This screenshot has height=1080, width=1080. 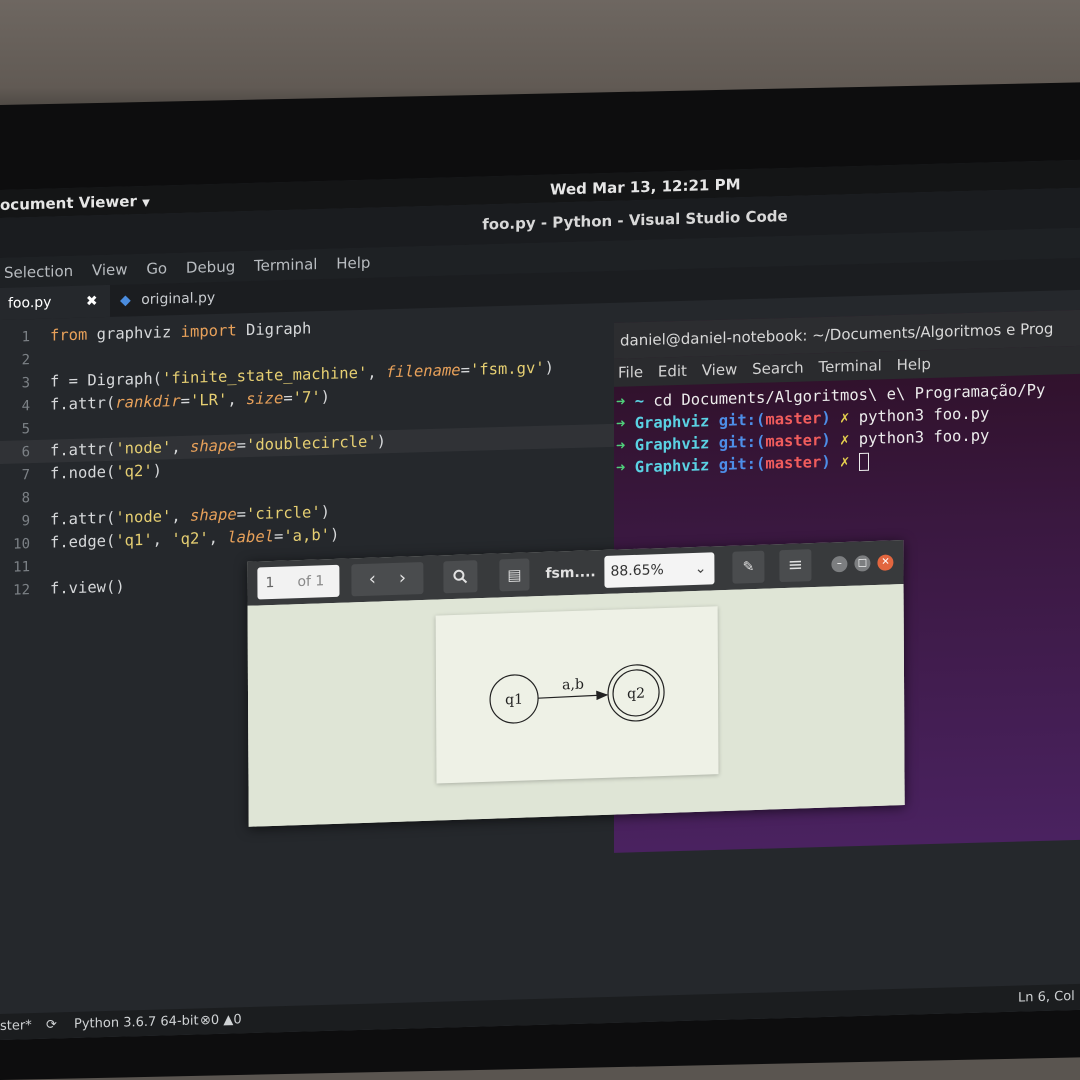 I want to click on hamburger-icon: ≡, so click(x=795, y=565).